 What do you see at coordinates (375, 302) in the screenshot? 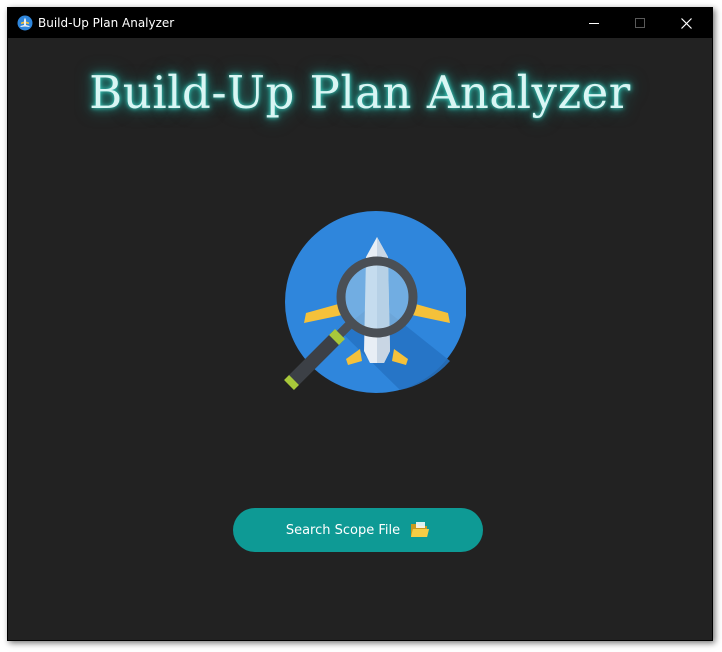
I see `airplane-magnifier-icon` at bounding box center [375, 302].